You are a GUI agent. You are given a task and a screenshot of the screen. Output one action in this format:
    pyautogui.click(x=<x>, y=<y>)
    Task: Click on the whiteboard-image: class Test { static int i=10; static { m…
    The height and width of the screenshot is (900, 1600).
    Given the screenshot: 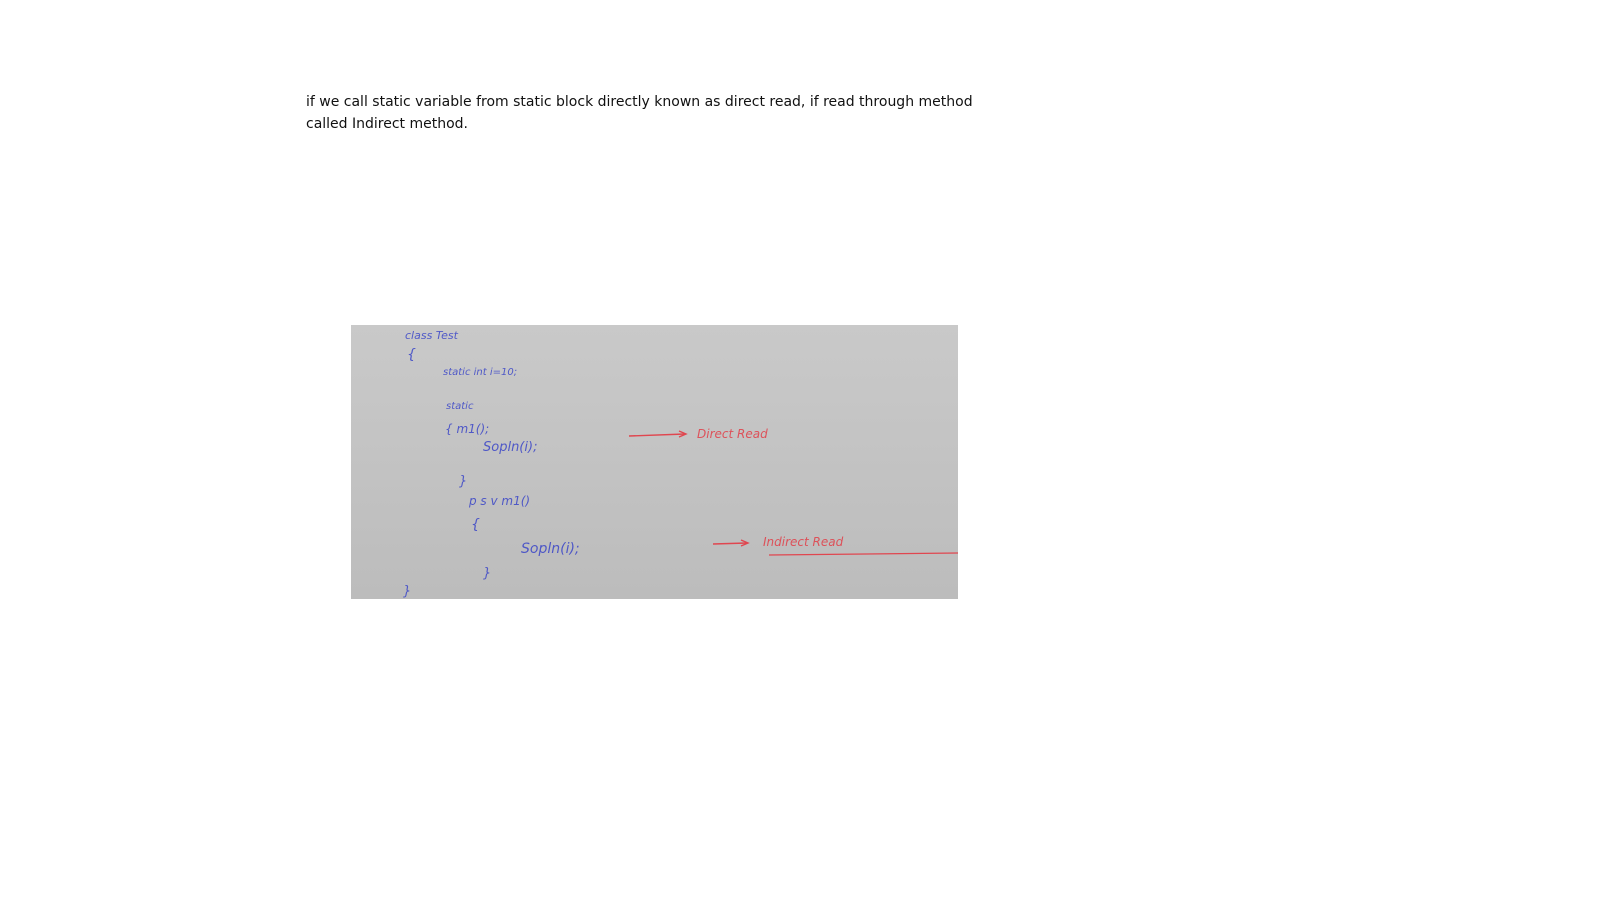 What is the action you would take?
    pyautogui.click(x=654, y=462)
    